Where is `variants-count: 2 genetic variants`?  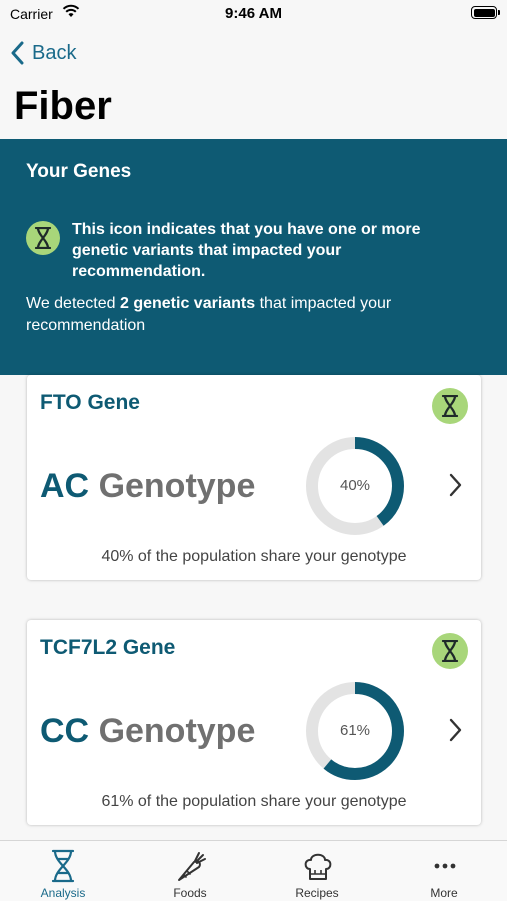 variants-count: 2 genetic variants is located at coordinates (187, 303).